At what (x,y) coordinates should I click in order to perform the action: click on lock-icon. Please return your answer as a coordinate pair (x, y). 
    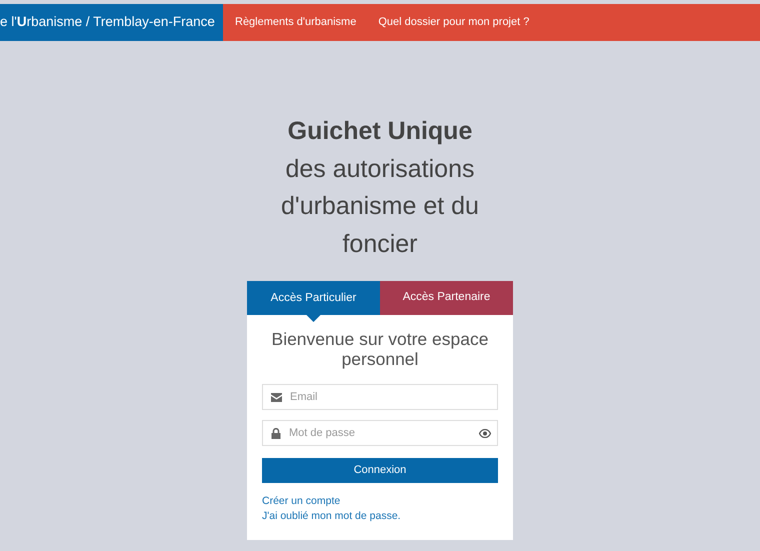
    Looking at the image, I should click on (276, 433).